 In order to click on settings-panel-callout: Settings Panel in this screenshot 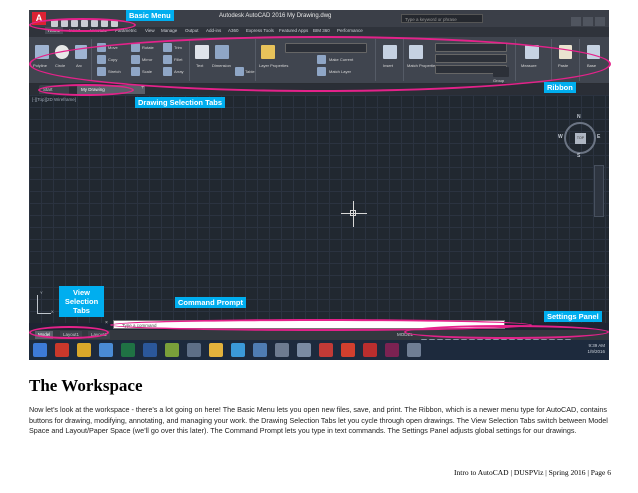, I will do `click(573, 316)`.